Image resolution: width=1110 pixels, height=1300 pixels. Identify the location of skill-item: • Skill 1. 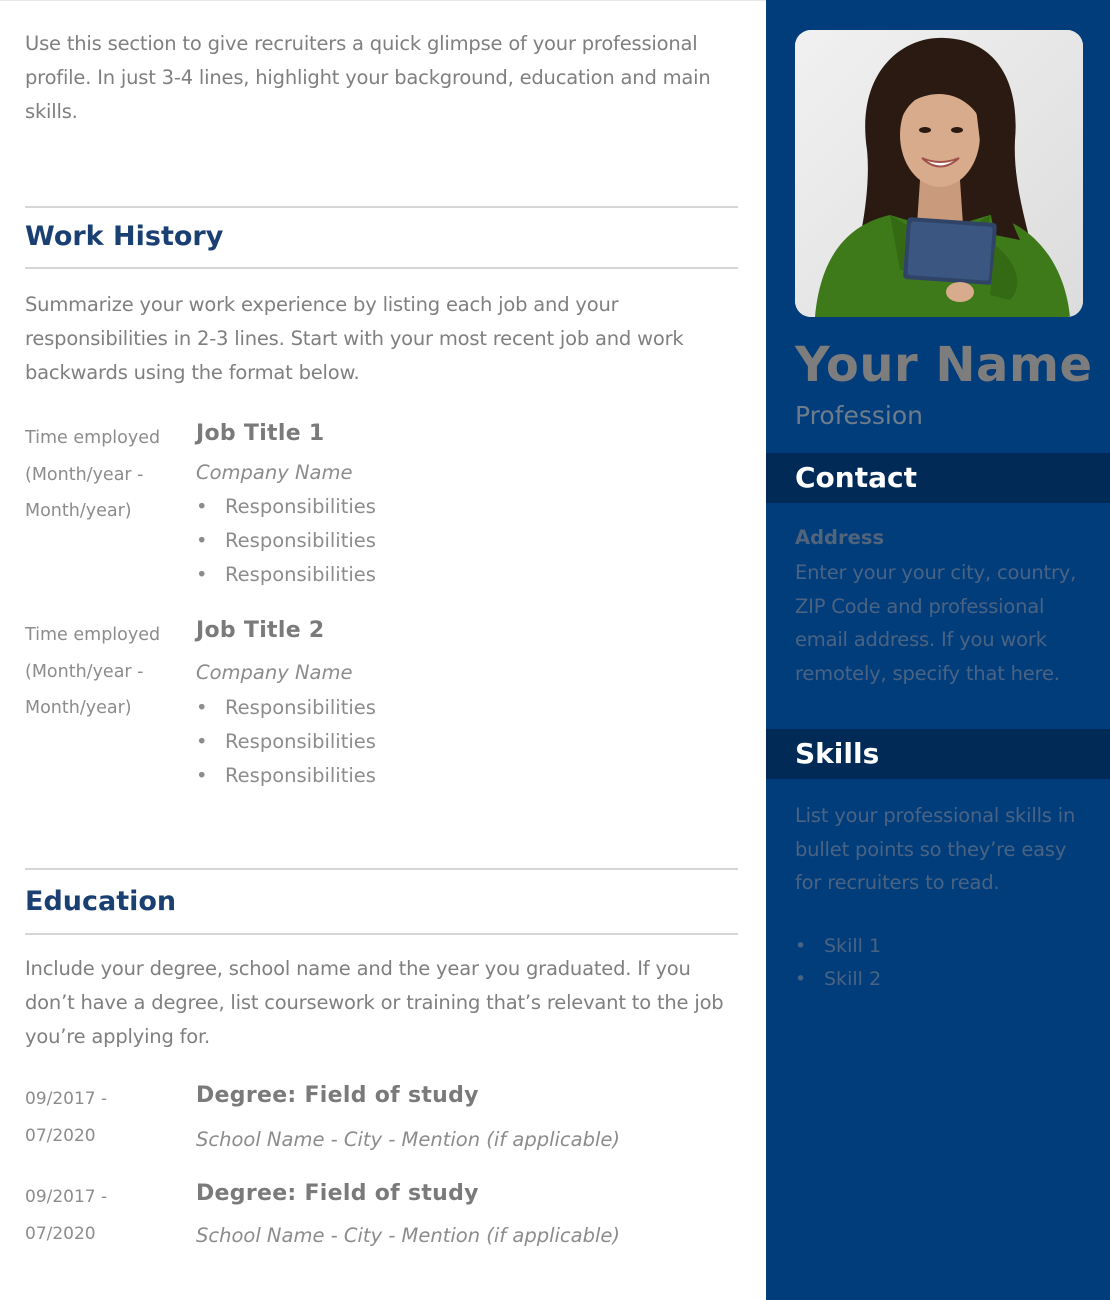
(838, 946).